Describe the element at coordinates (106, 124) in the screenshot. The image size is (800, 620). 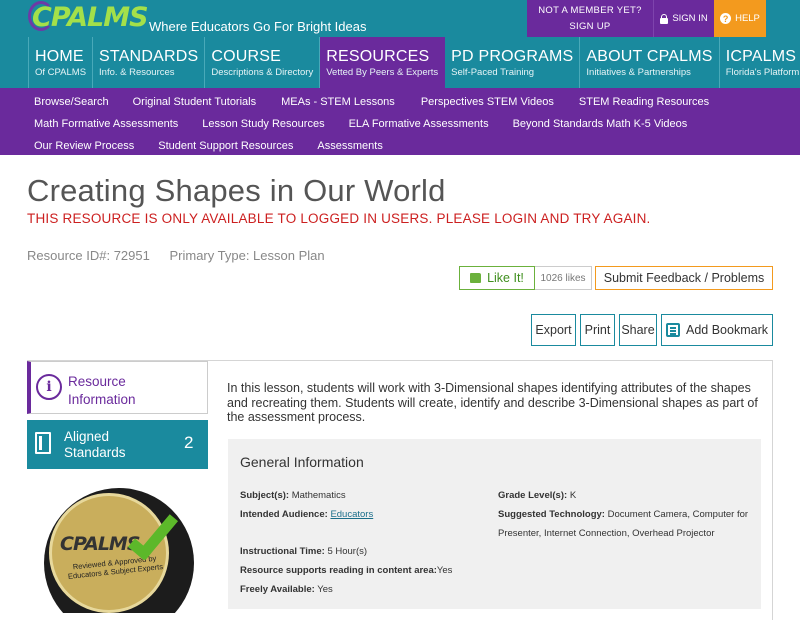
I see `sub-nav-math-formative: Math Formative Assessments` at that location.